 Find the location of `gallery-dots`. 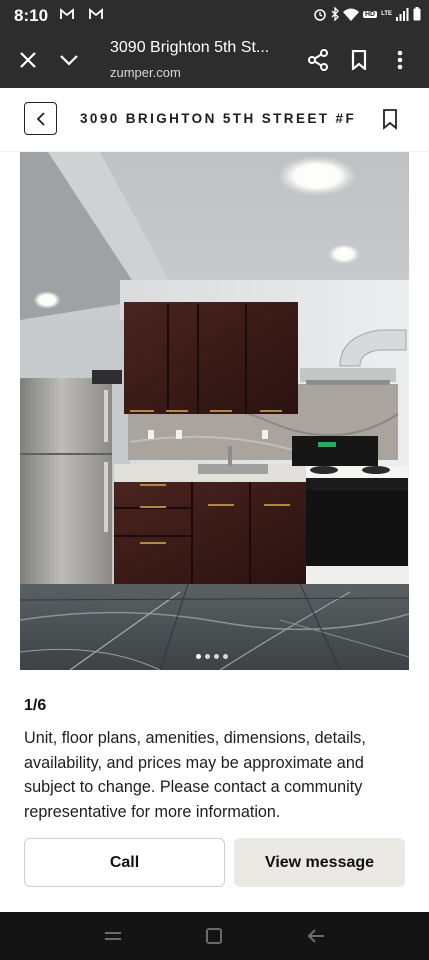

gallery-dots is located at coordinates (212, 656).